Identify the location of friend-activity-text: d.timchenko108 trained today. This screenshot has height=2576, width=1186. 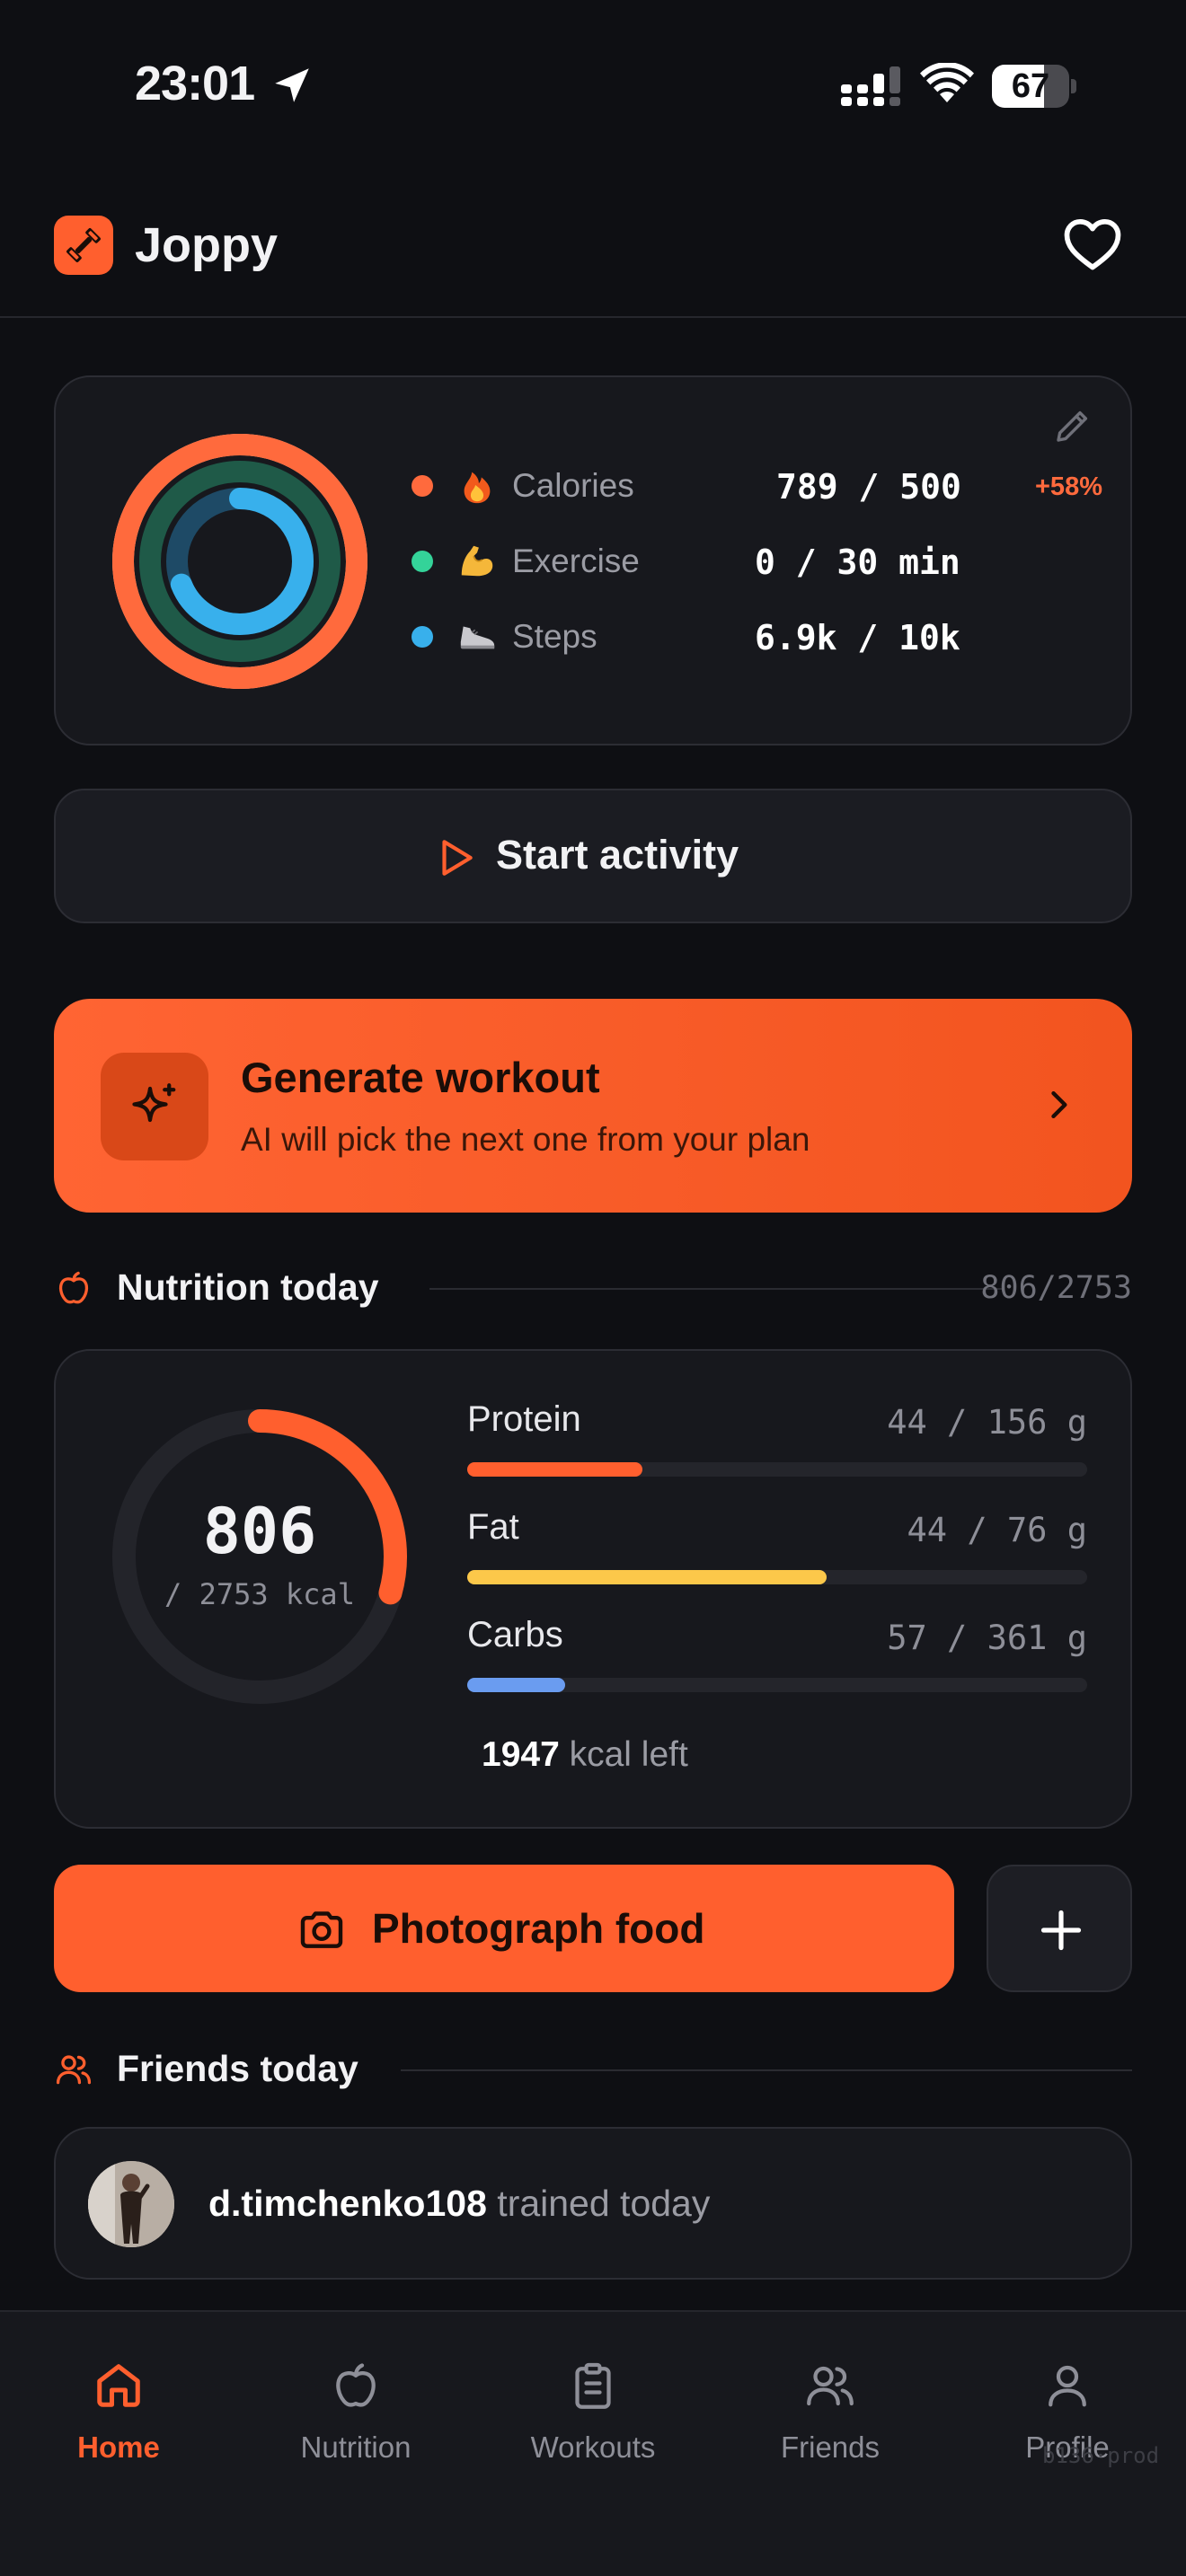
(459, 2204).